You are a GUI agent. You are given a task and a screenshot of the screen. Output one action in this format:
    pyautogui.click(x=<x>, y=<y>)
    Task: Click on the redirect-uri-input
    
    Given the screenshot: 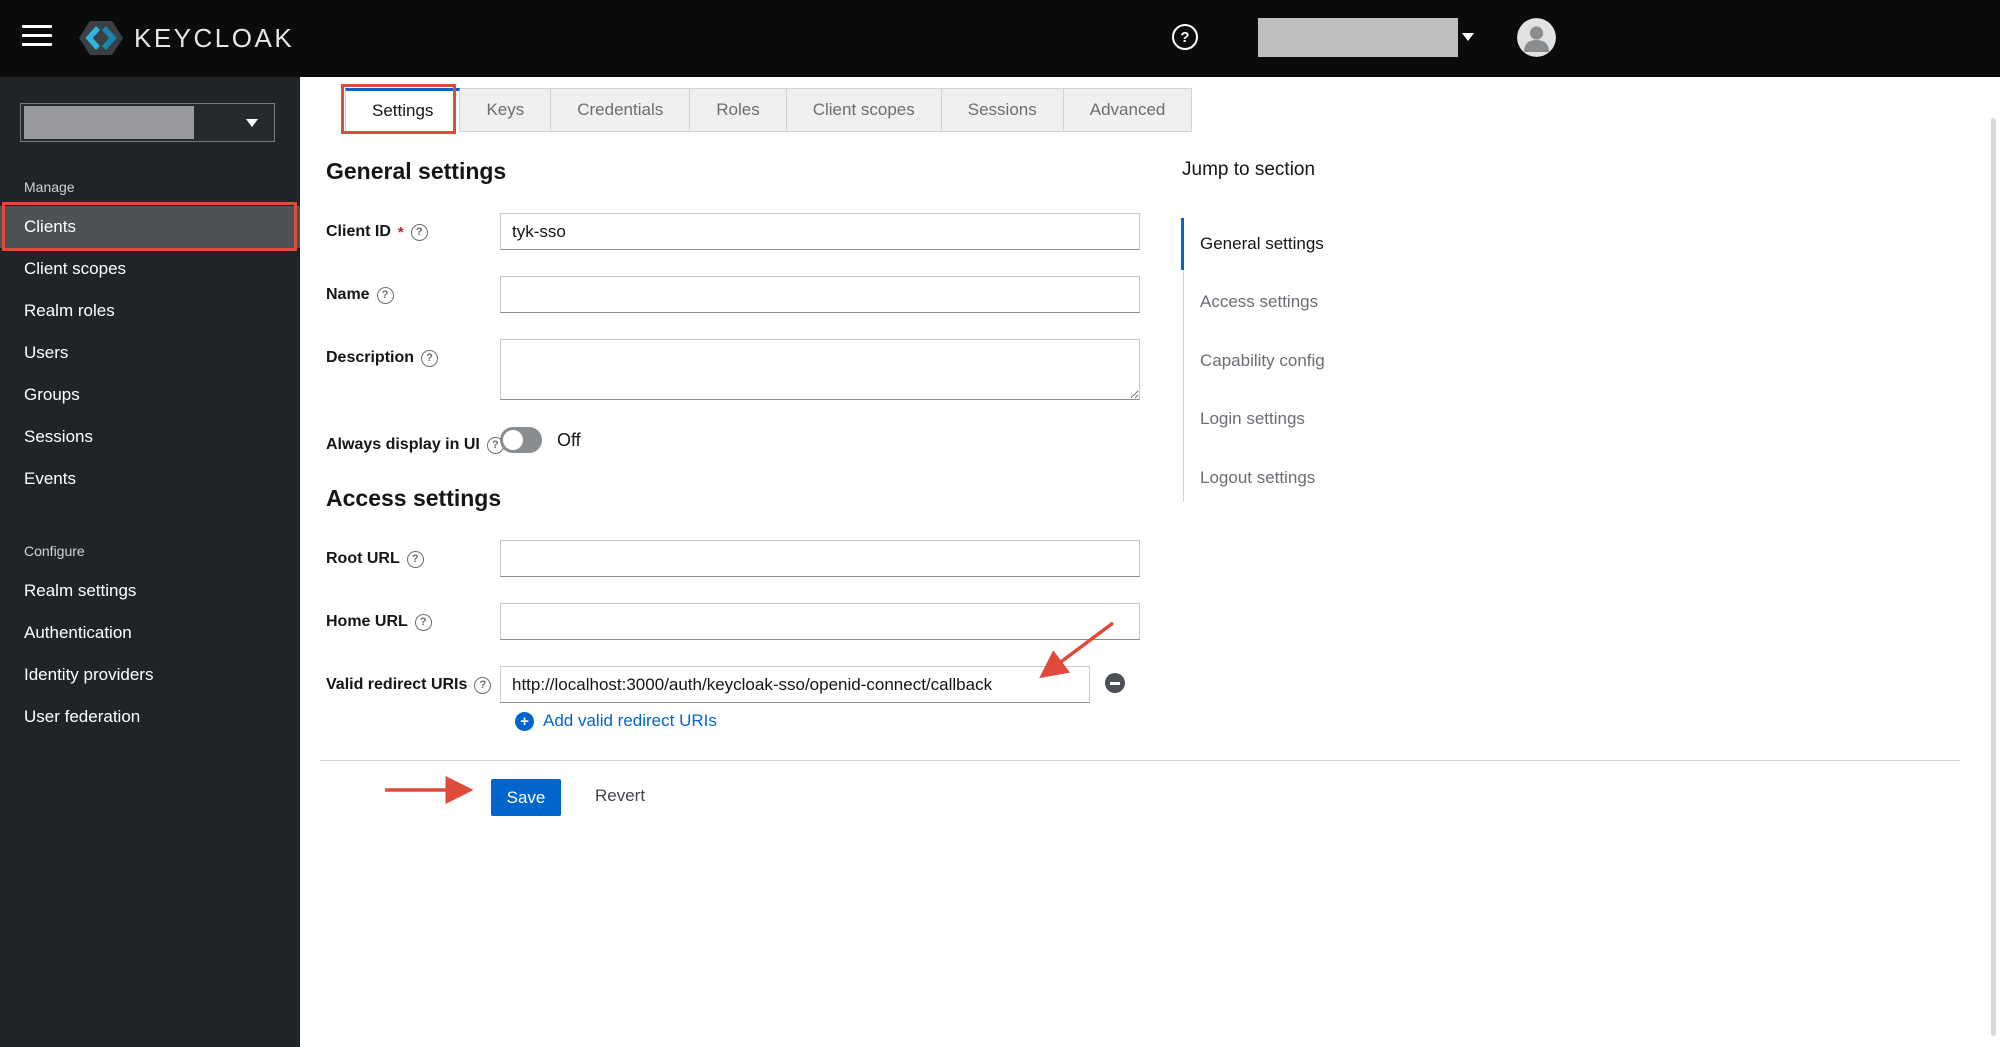 What is the action you would take?
    pyautogui.click(x=795, y=684)
    